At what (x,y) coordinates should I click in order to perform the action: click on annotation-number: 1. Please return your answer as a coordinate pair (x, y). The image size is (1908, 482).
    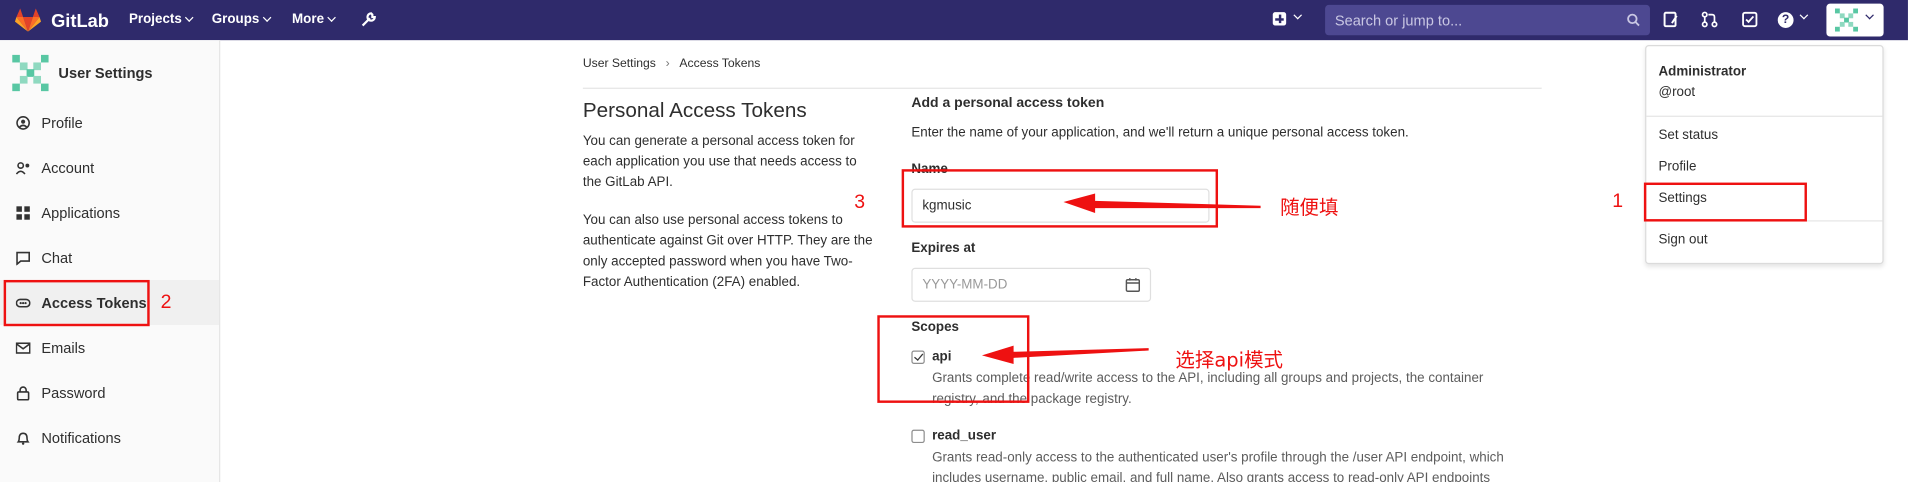
    Looking at the image, I should click on (1618, 201).